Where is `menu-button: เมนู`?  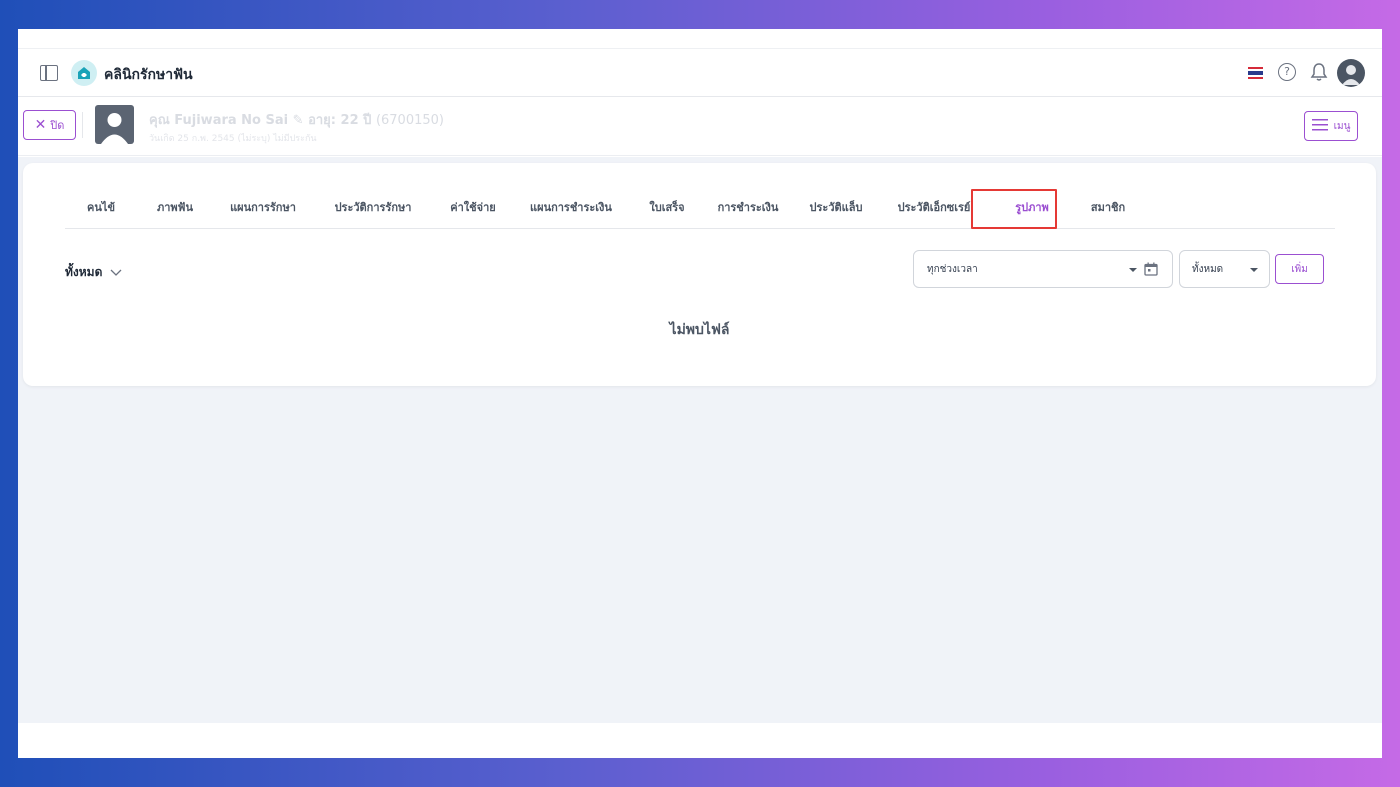
menu-button: เมนู is located at coordinates (1331, 126).